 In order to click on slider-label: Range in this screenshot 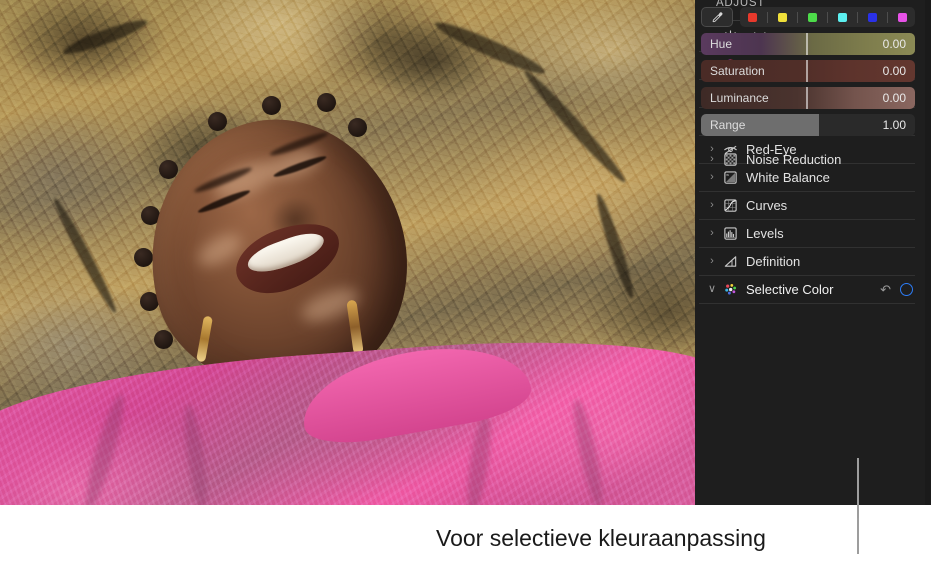, I will do `click(728, 125)`.